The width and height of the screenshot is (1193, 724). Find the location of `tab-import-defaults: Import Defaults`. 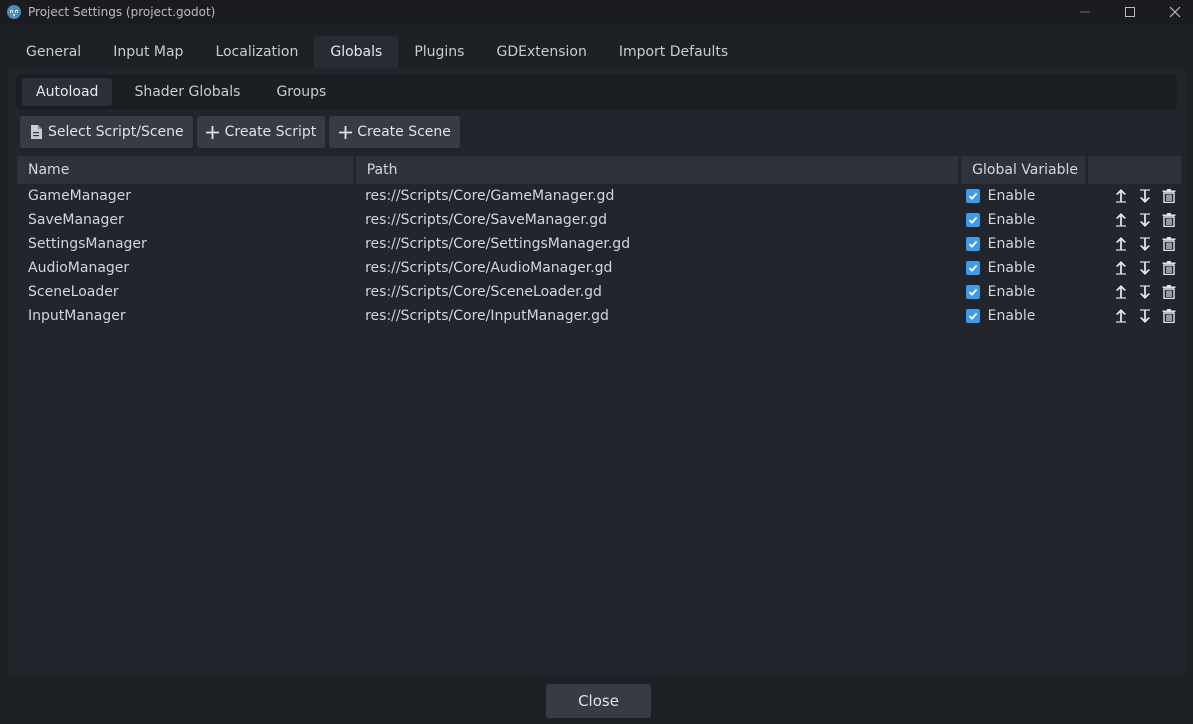

tab-import-defaults: Import Defaults is located at coordinates (673, 52).